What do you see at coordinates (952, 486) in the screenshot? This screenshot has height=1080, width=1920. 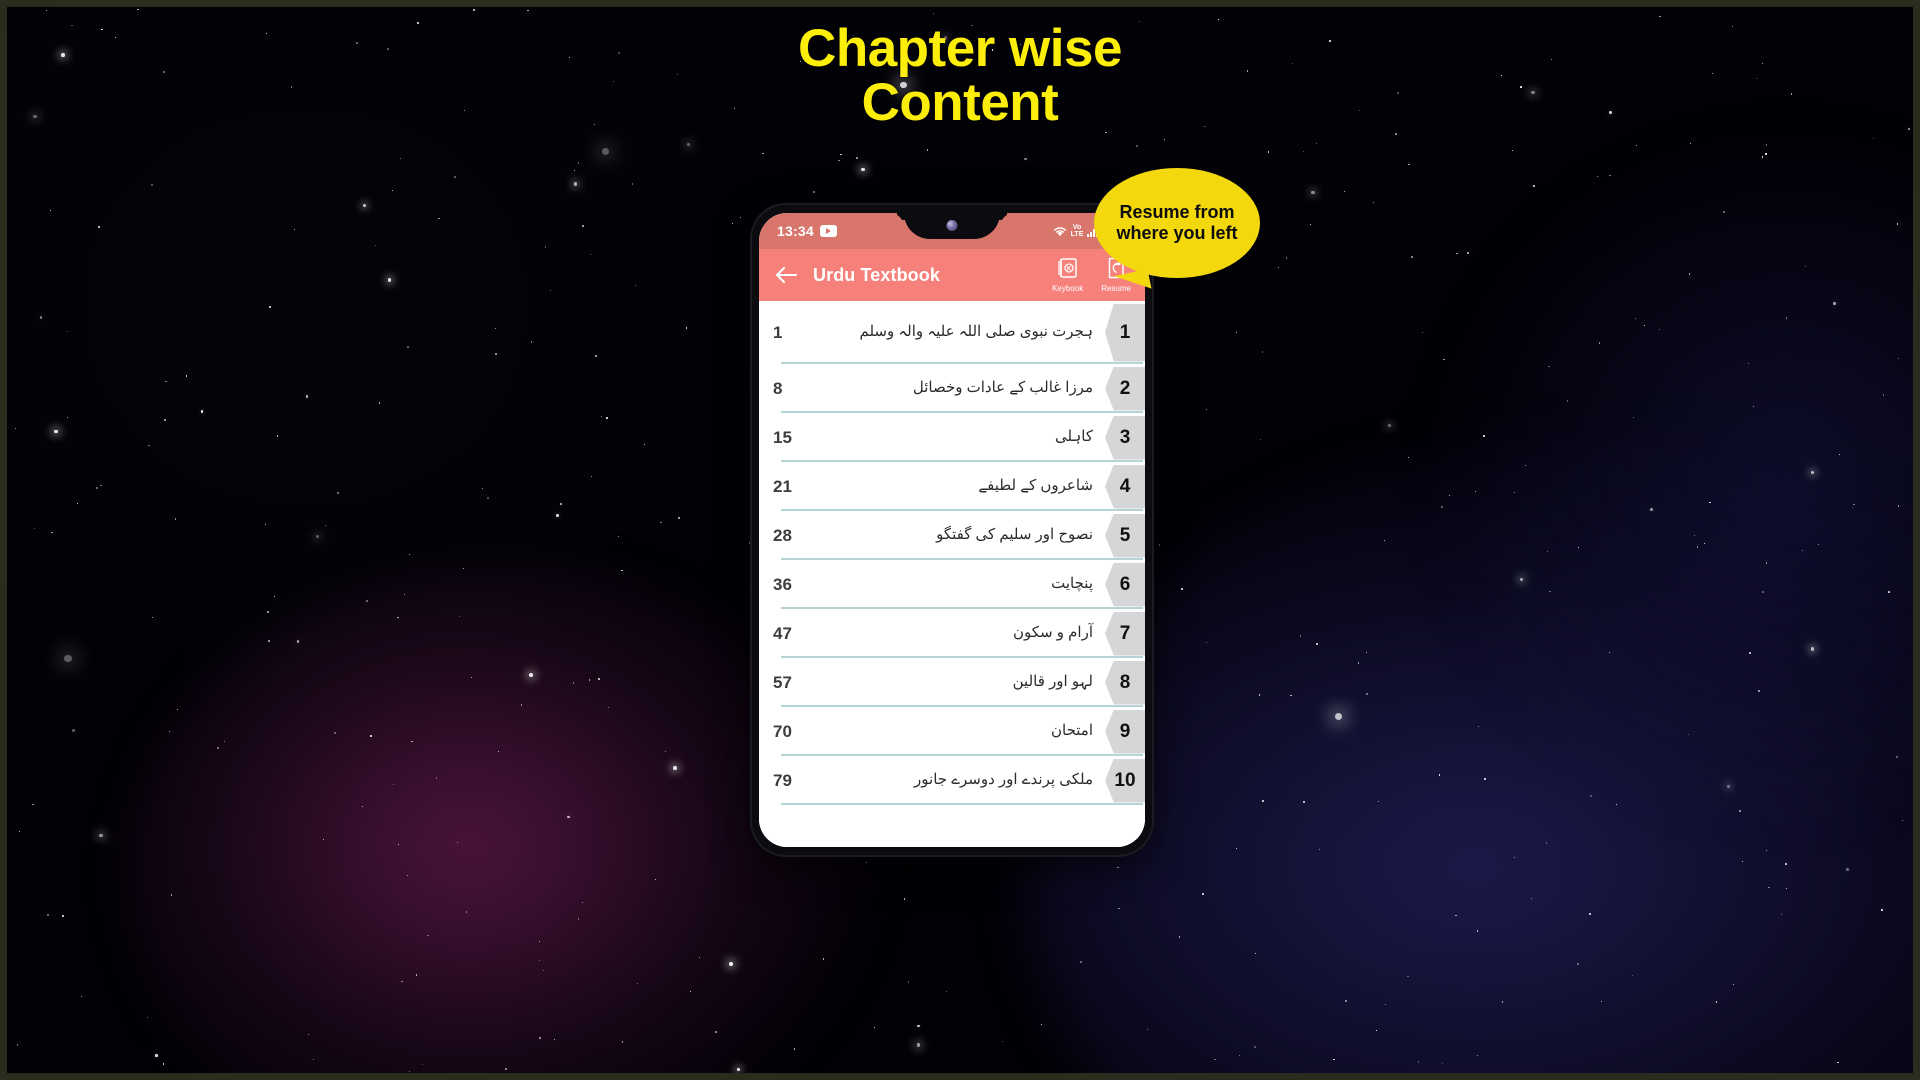 I see `table-row: 21 شاعروں کے لطیفے 4` at bounding box center [952, 486].